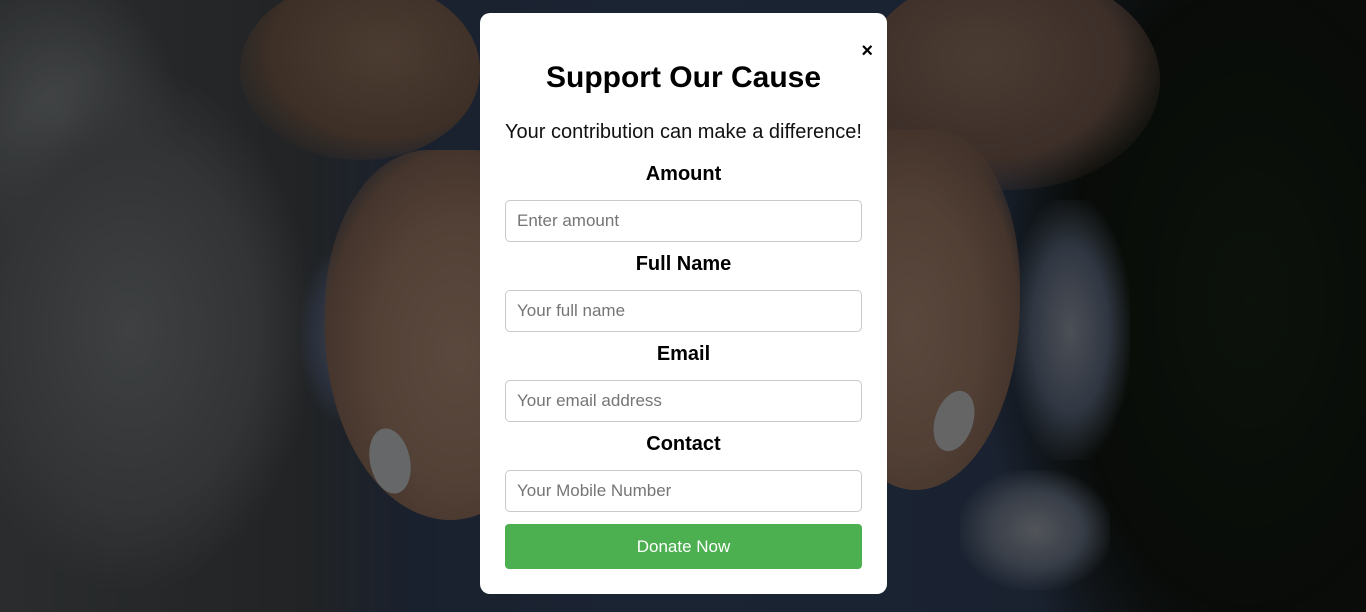 This screenshot has height=612, width=1366. What do you see at coordinates (867, 51) in the screenshot?
I see `close-icon: ×` at bounding box center [867, 51].